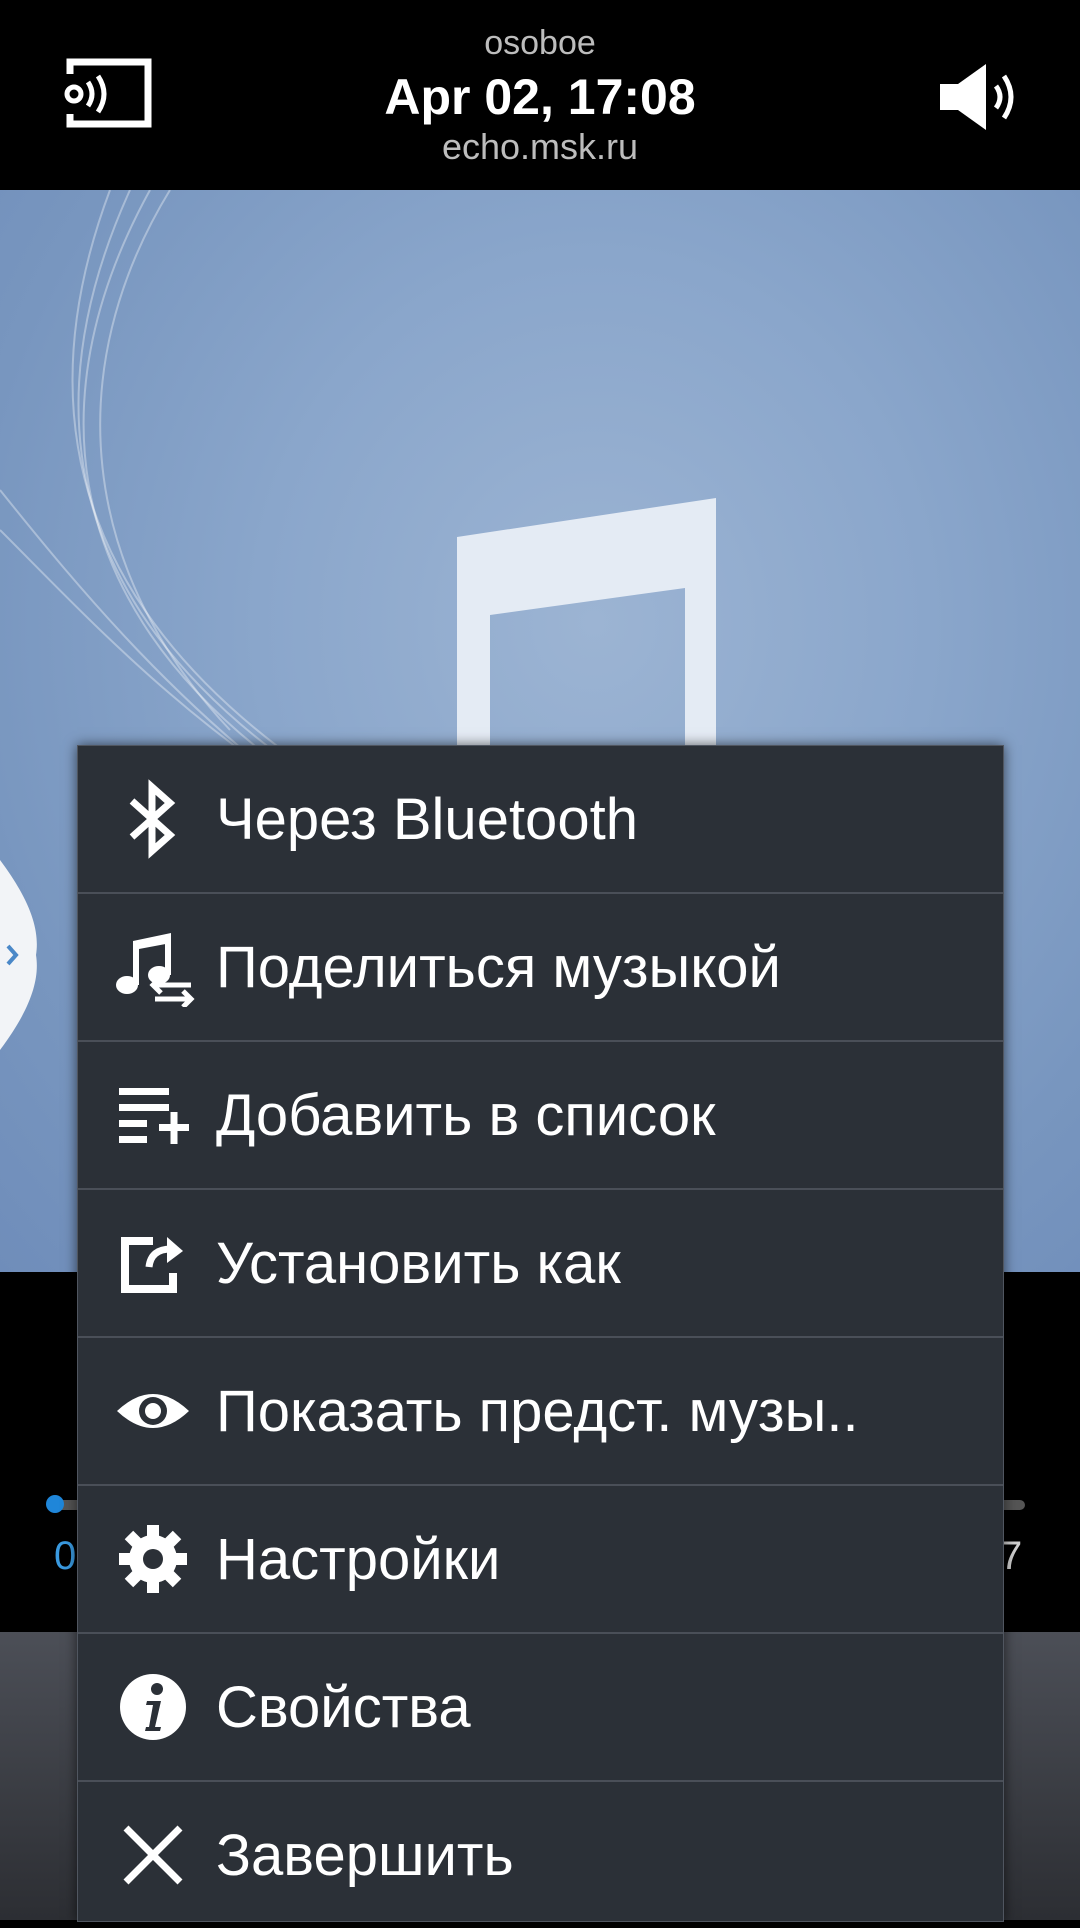  I want to click on source-url: echo.msk.ru, so click(540, 146).